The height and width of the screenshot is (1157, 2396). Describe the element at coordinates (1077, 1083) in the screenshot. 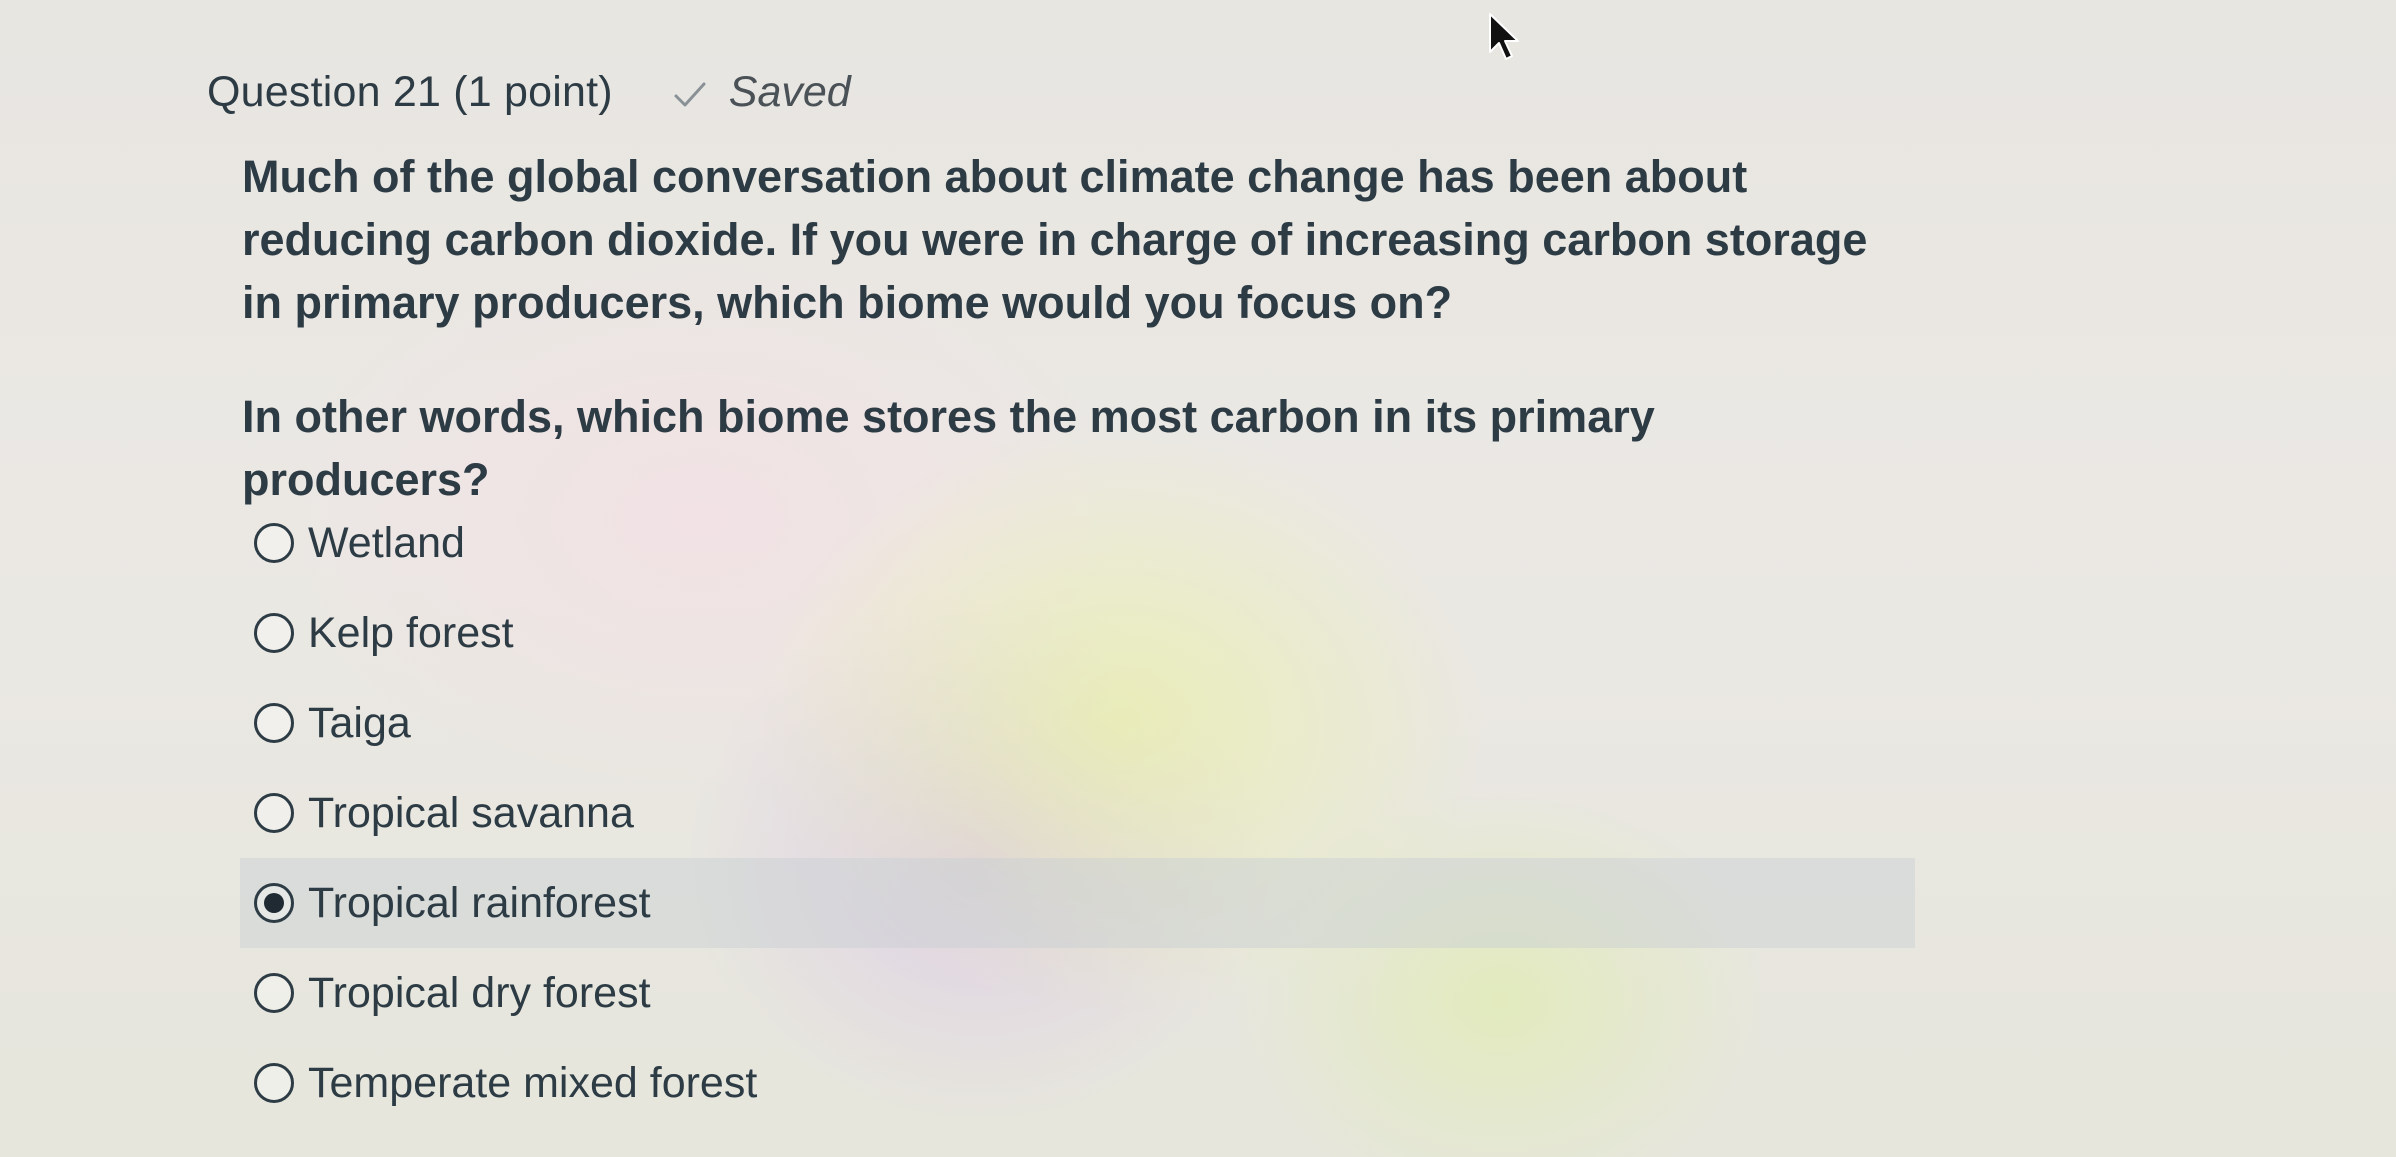

I see `answer-option-temperate-mixed-forest: Temperate mixed forest` at that location.